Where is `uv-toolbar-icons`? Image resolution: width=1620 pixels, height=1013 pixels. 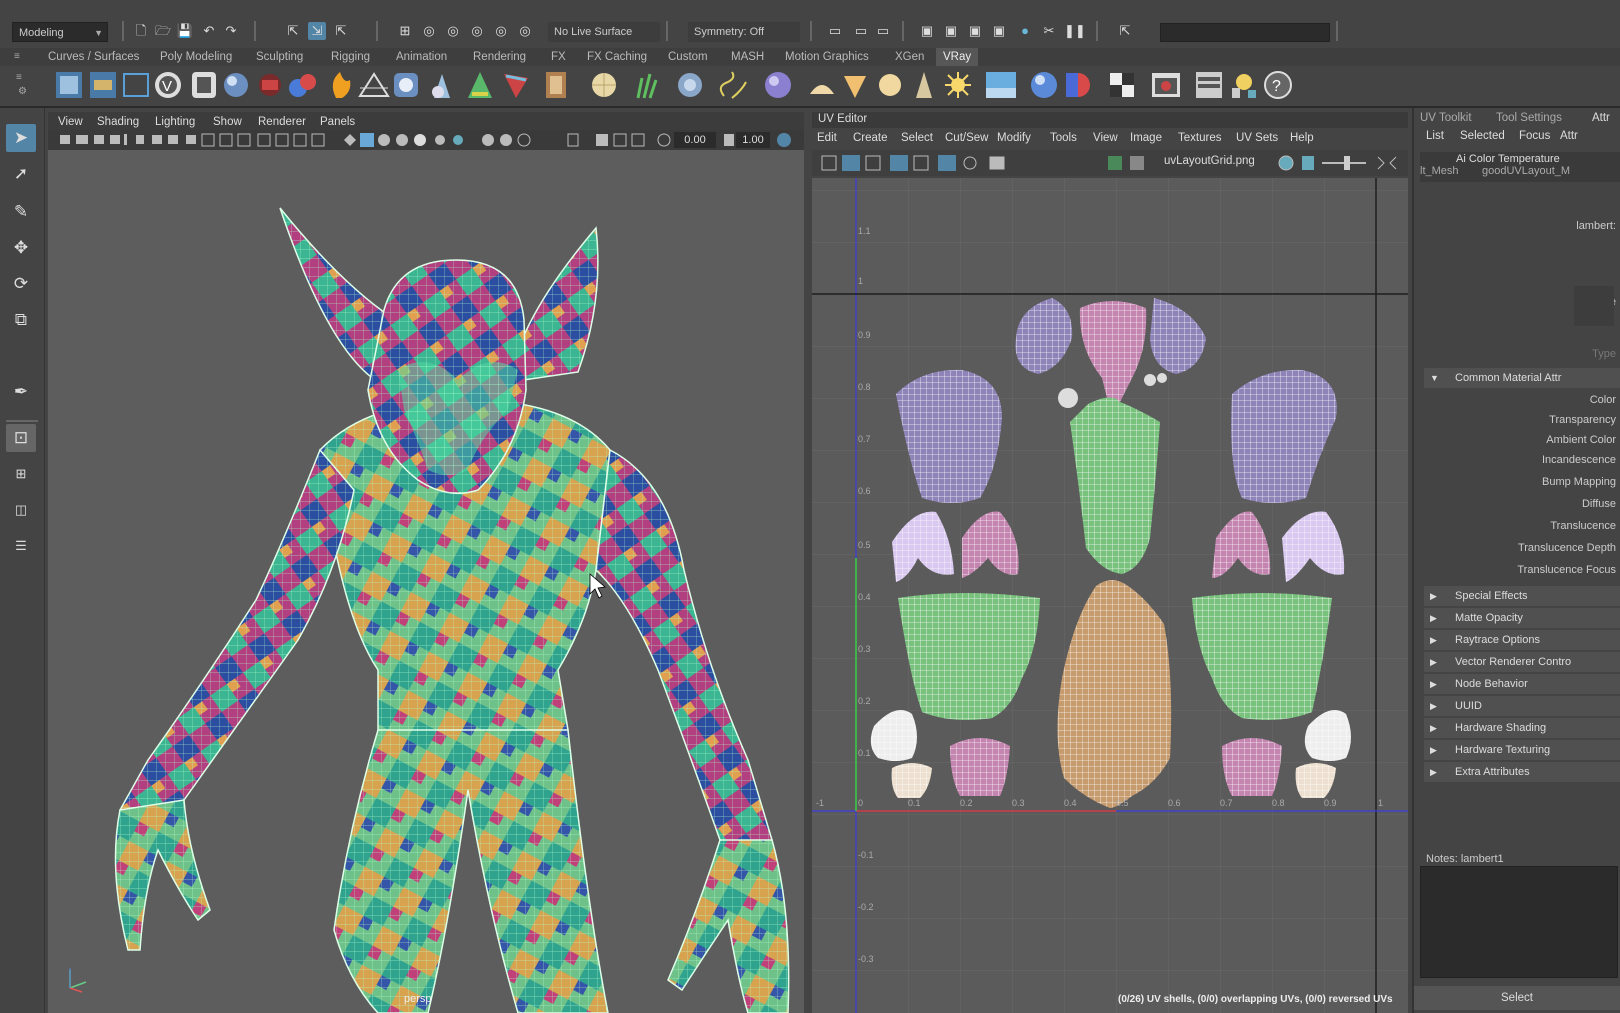 uv-toolbar-icons is located at coordinates (1110, 163).